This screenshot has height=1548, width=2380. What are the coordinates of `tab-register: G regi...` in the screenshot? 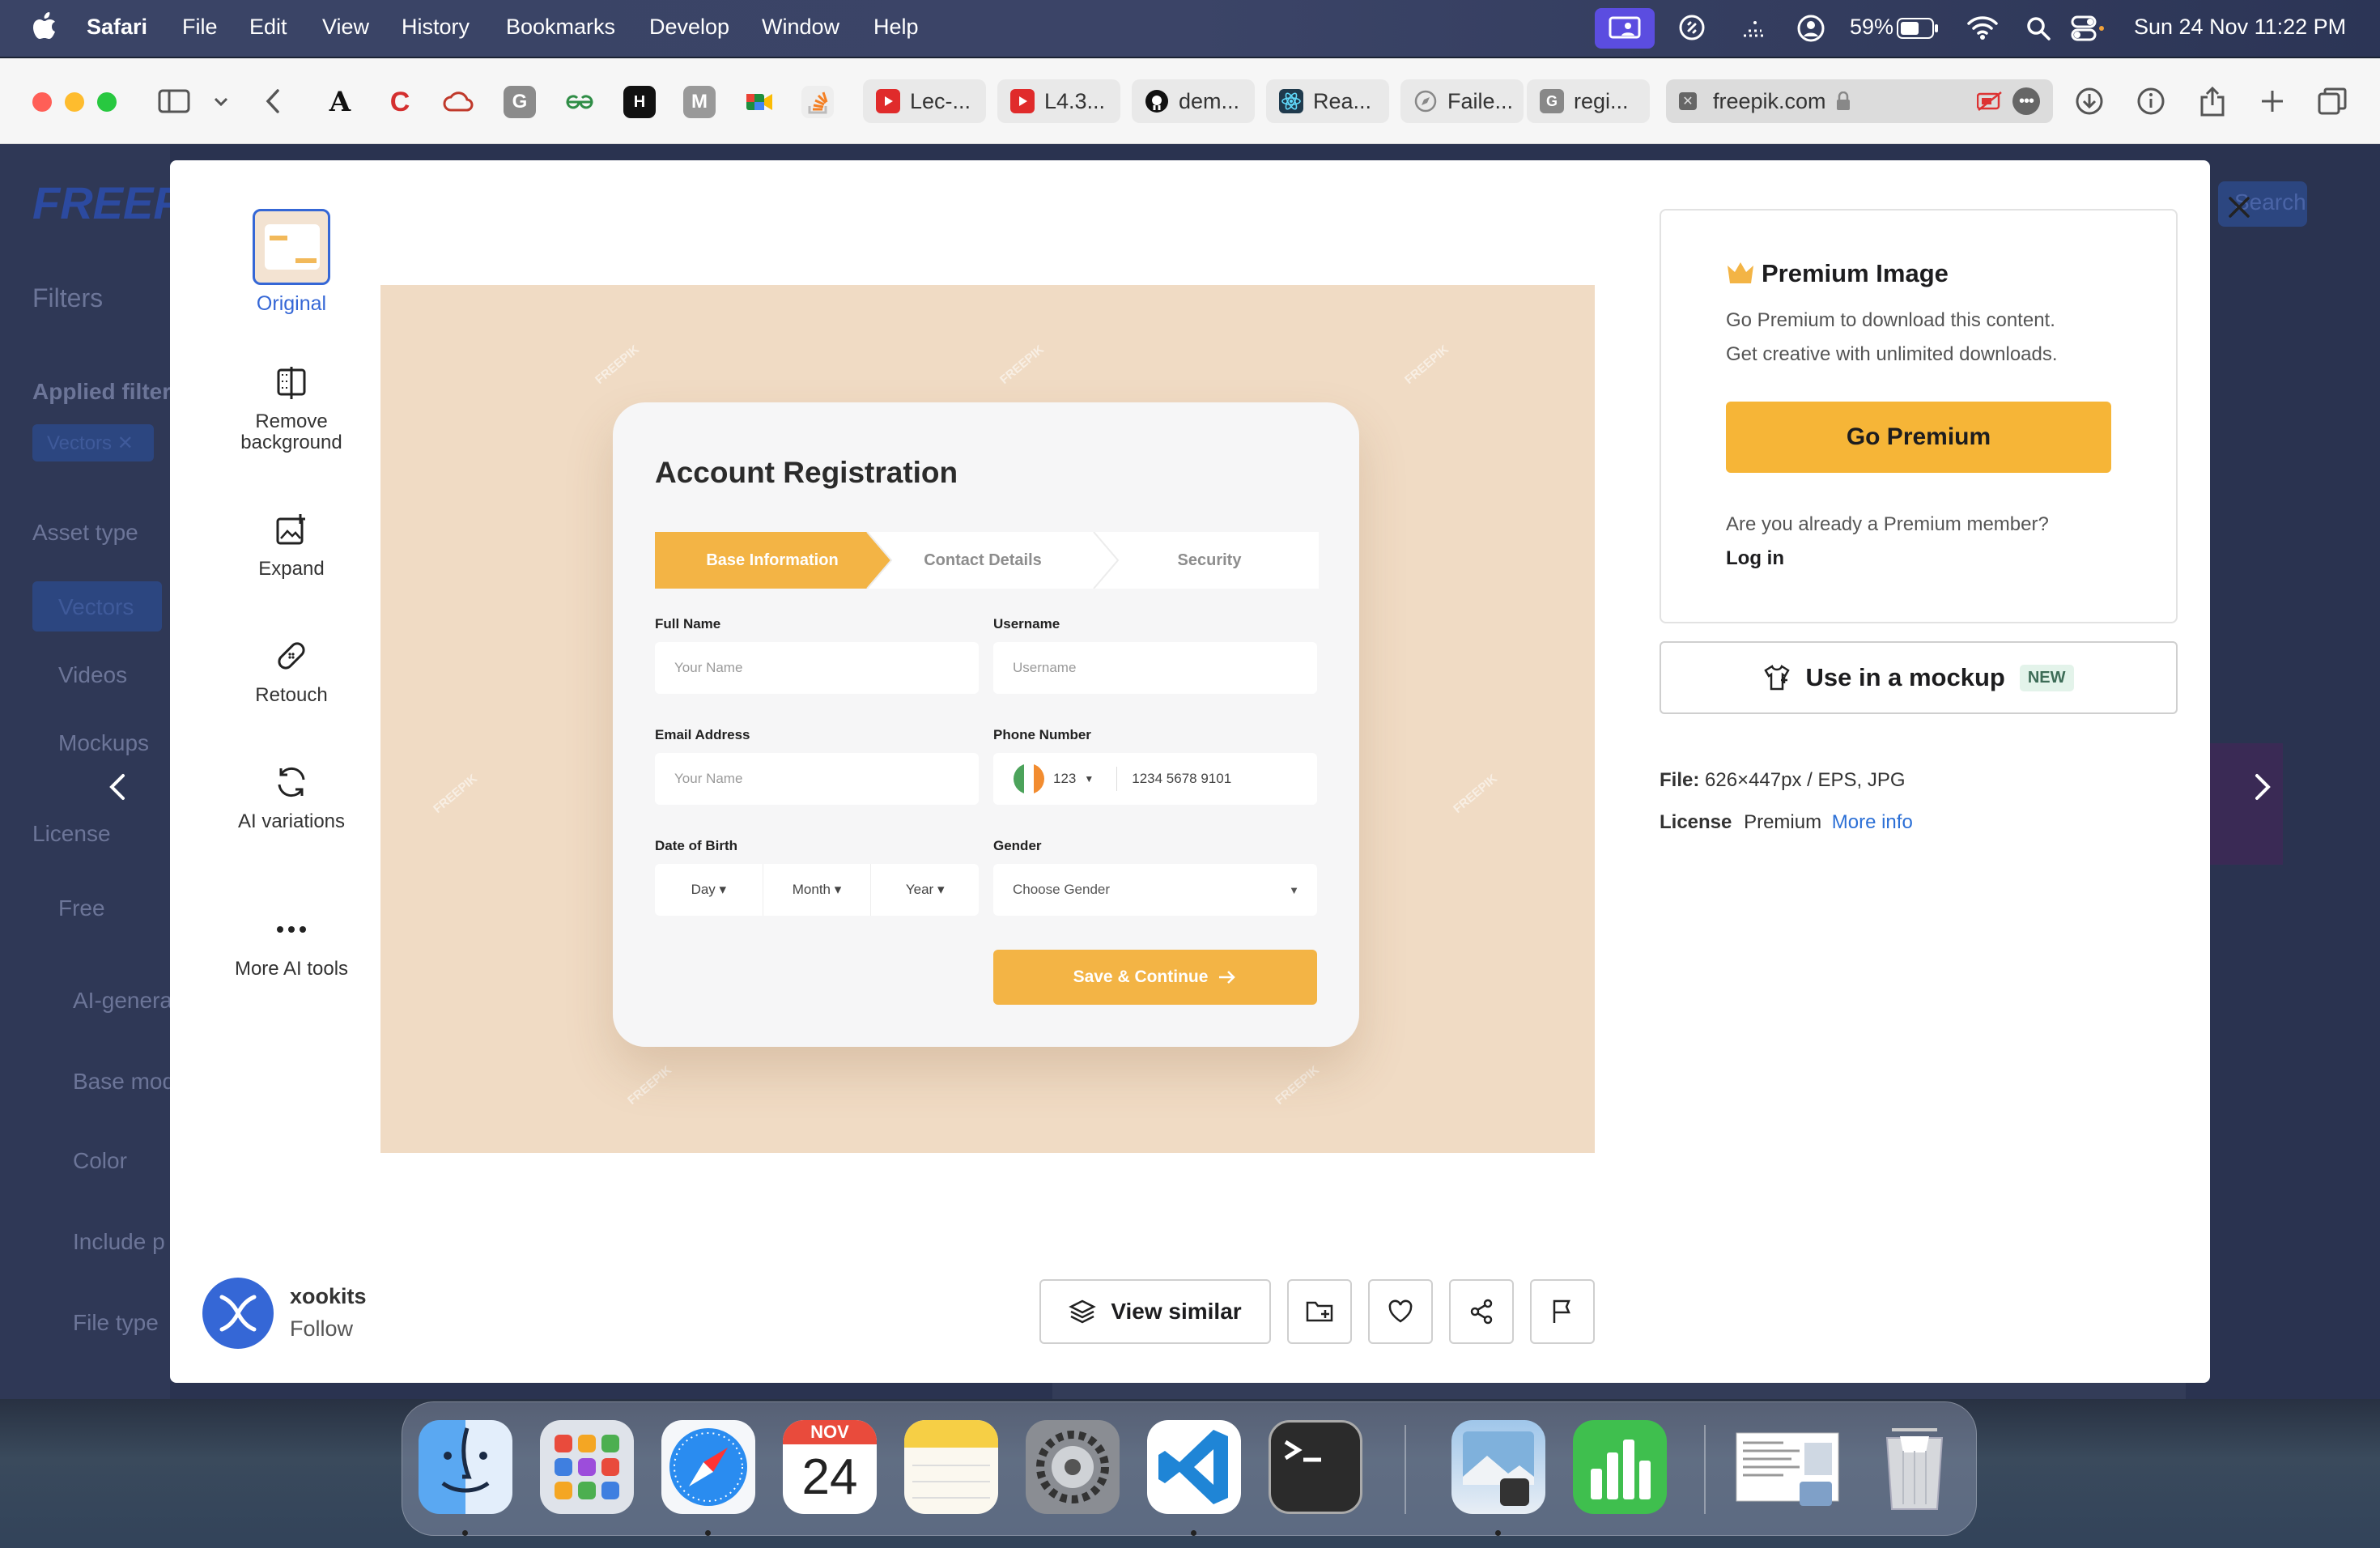 It's located at (1588, 101).